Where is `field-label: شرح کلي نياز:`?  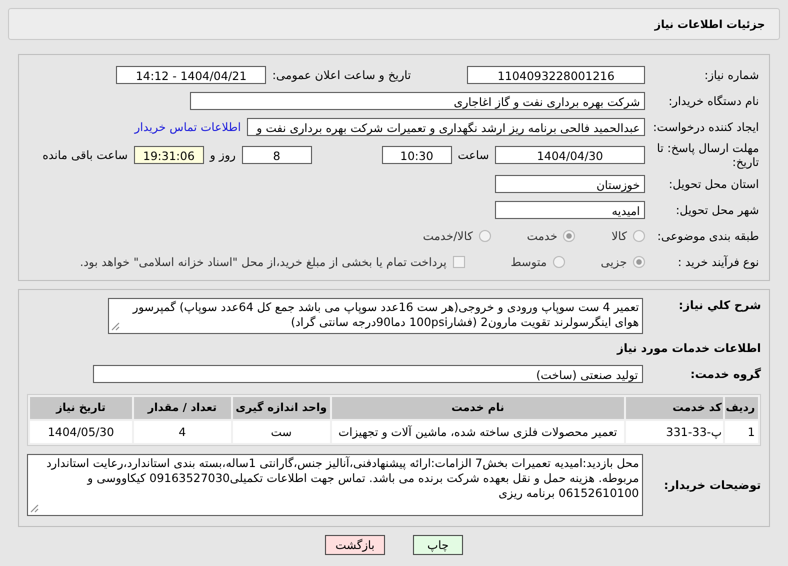
field-label: شرح کلي نياز: is located at coordinates (719, 305).